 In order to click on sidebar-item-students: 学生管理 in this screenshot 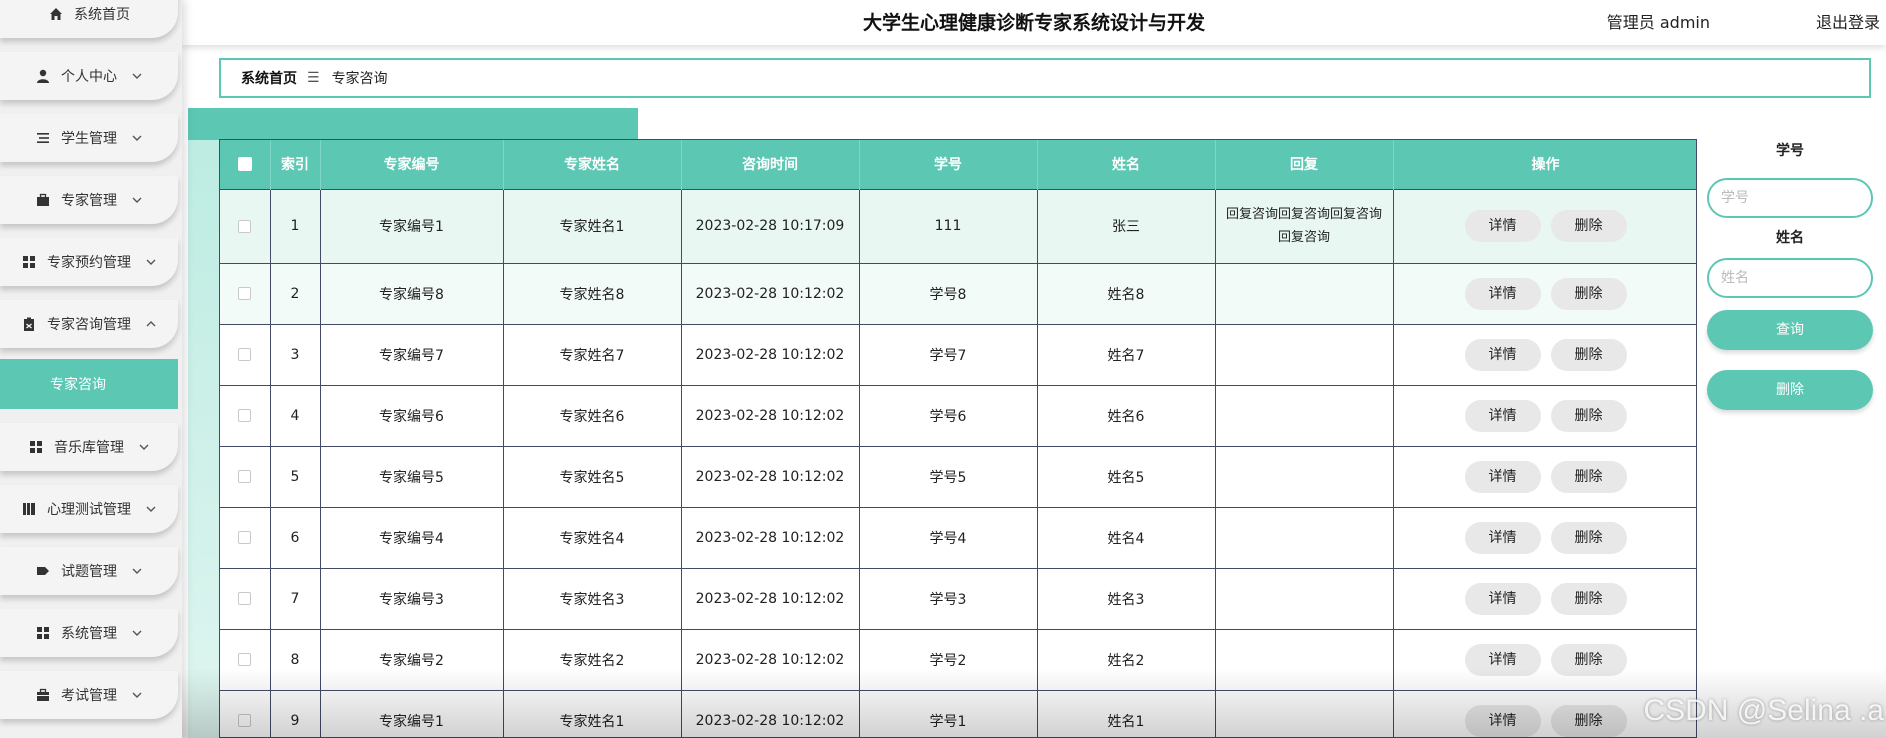, I will do `click(89, 138)`.